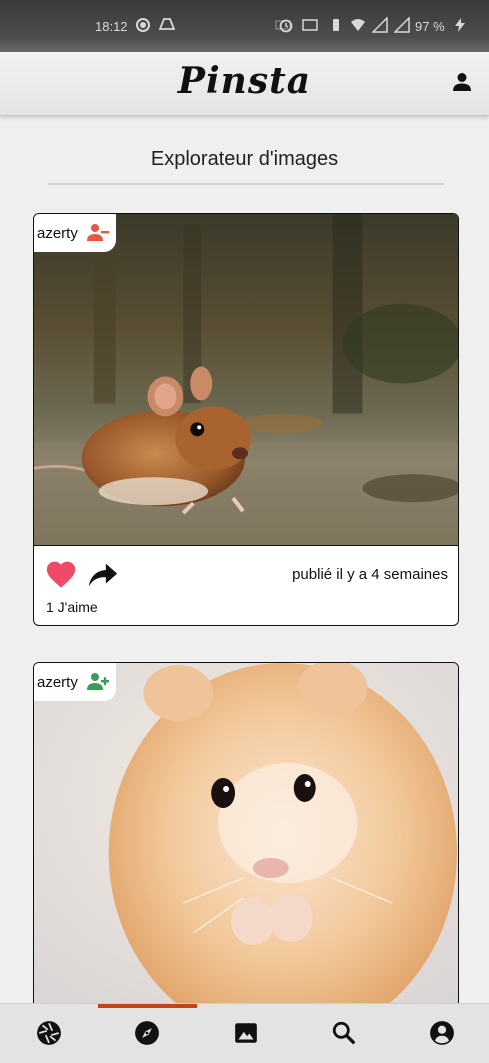 This screenshot has width=489, height=1063. What do you see at coordinates (246, 184) in the screenshot?
I see `title-divider` at bounding box center [246, 184].